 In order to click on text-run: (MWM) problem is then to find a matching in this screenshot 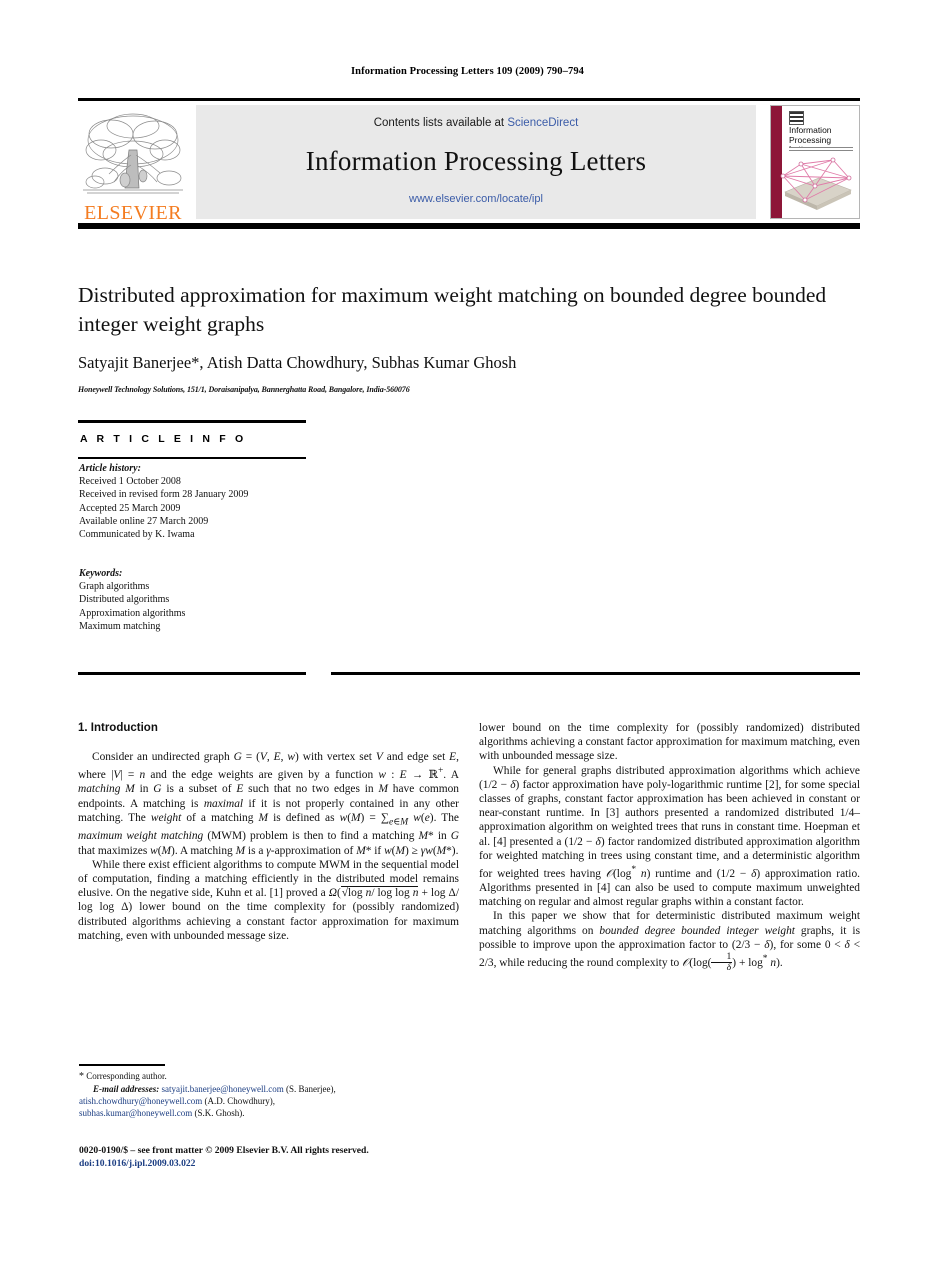, I will do `click(311, 836)`.